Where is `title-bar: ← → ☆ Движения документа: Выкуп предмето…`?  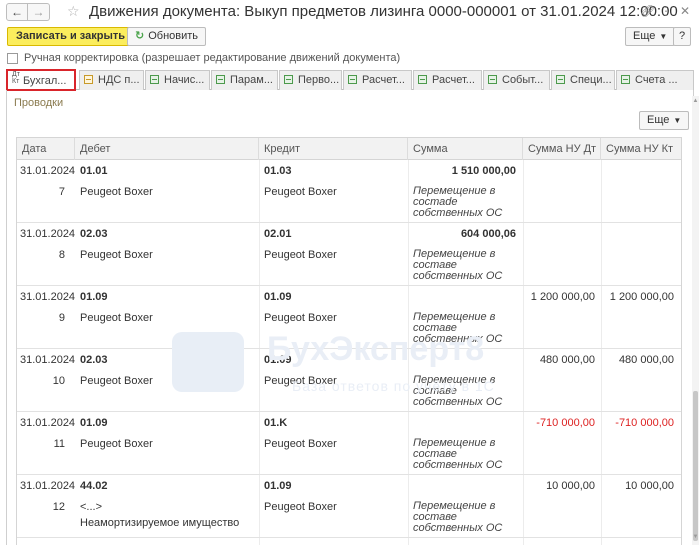
title-bar: ← → ☆ Движения документа: Выкуп предмето… is located at coordinates (350, 12).